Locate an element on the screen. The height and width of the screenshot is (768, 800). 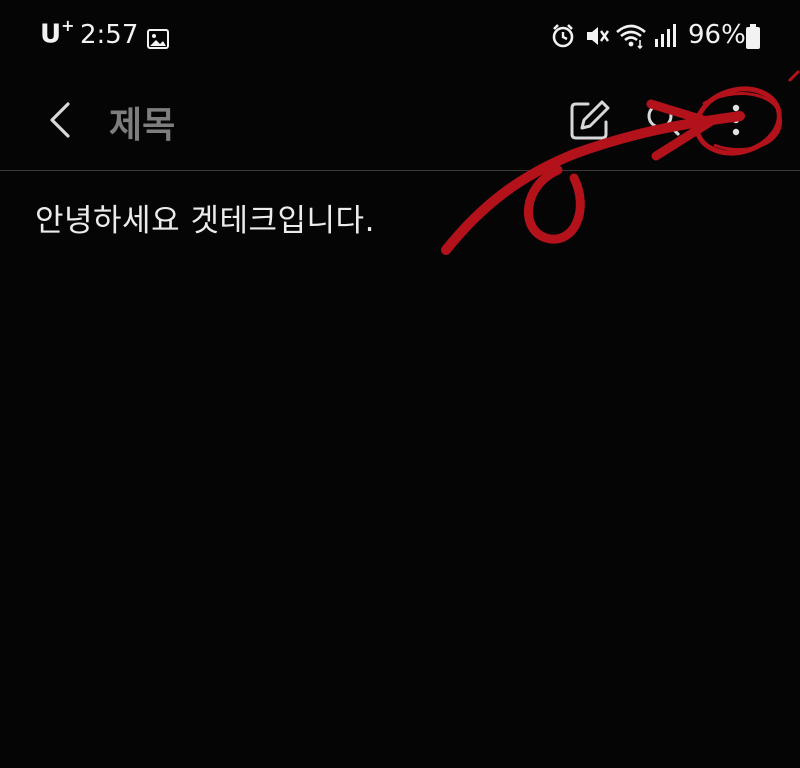
status-time: 2:57 is located at coordinates (109, 35).